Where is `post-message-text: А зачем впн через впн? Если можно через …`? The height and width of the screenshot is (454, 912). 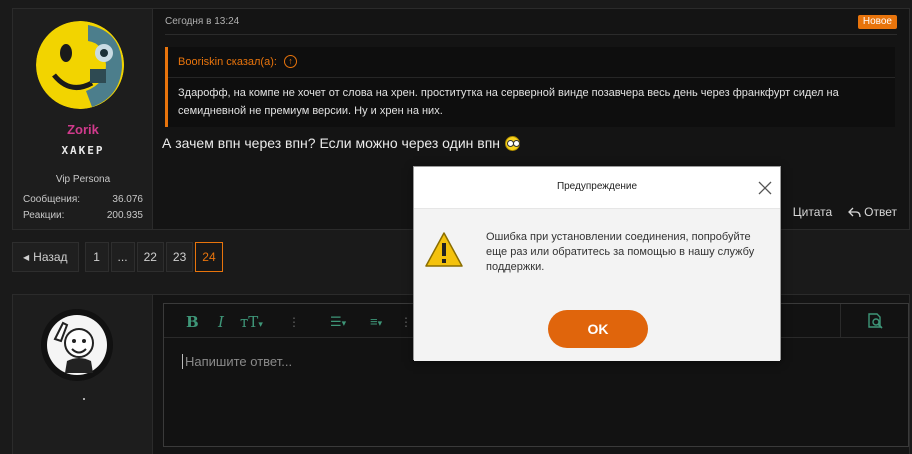 post-message-text: А зачем впн через впн? Если можно через … is located at coordinates (331, 143).